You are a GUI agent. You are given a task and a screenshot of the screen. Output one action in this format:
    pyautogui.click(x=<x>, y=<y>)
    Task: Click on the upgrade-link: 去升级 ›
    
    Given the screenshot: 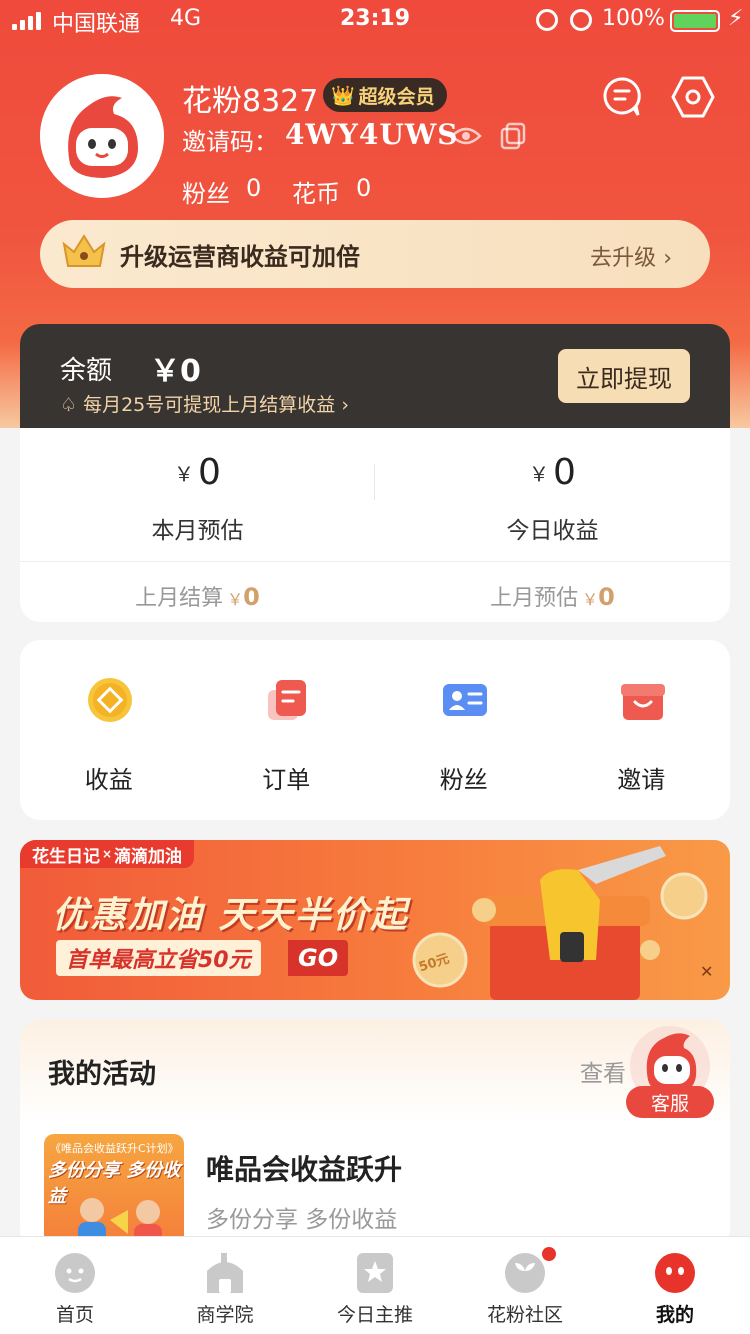 What is the action you would take?
    pyautogui.click(x=631, y=256)
    